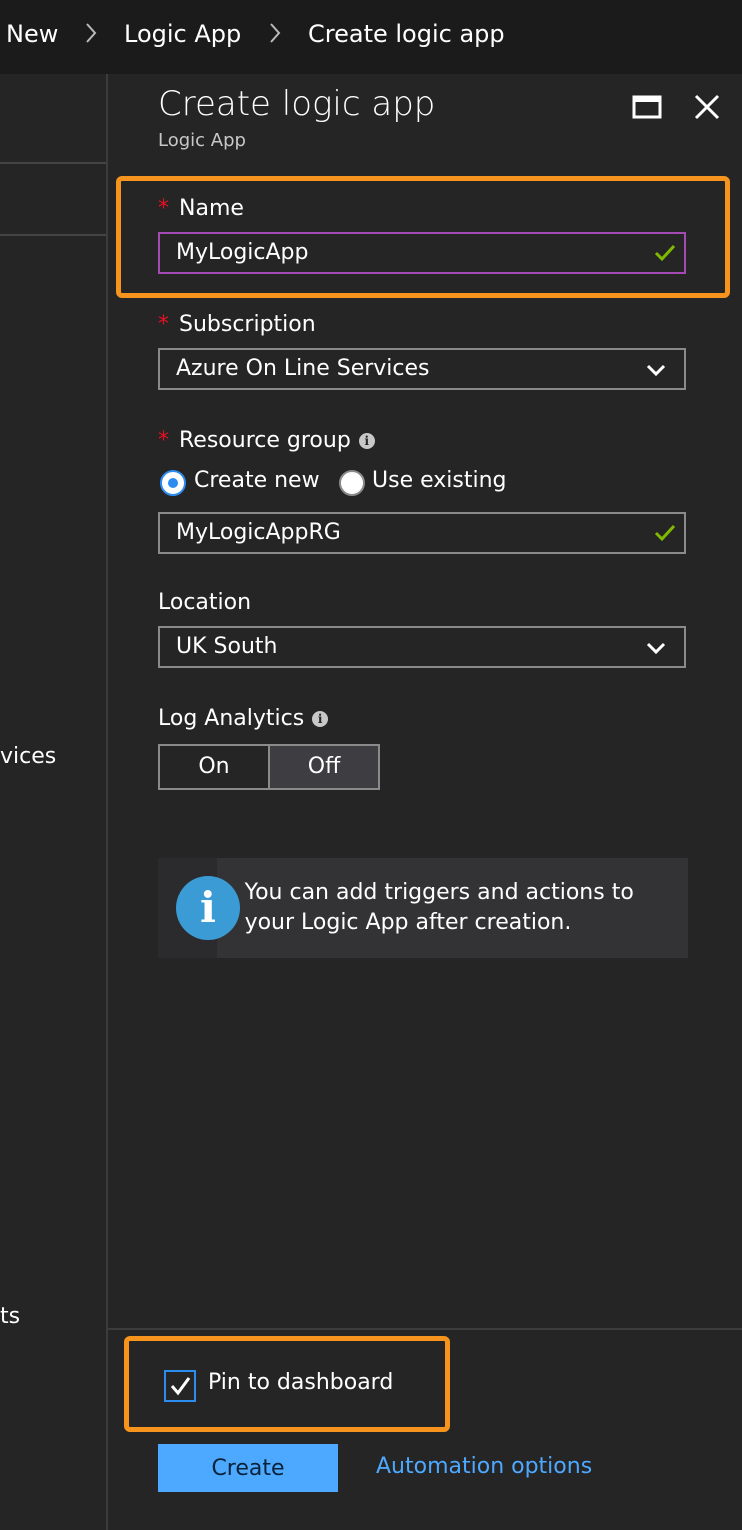  Describe the element at coordinates (54, 802) in the screenshot. I see `previous-blade: vices ts` at that location.